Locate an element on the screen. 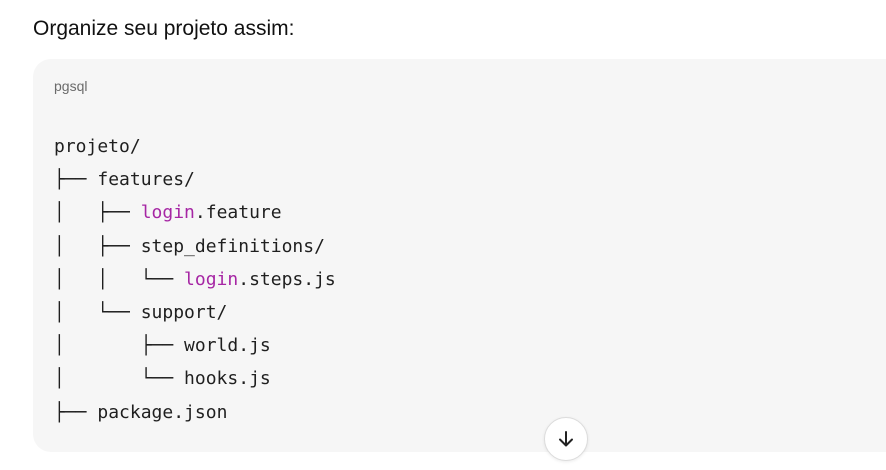 The image size is (886, 470). code-line: │ ├── world.js is located at coordinates (195, 345).